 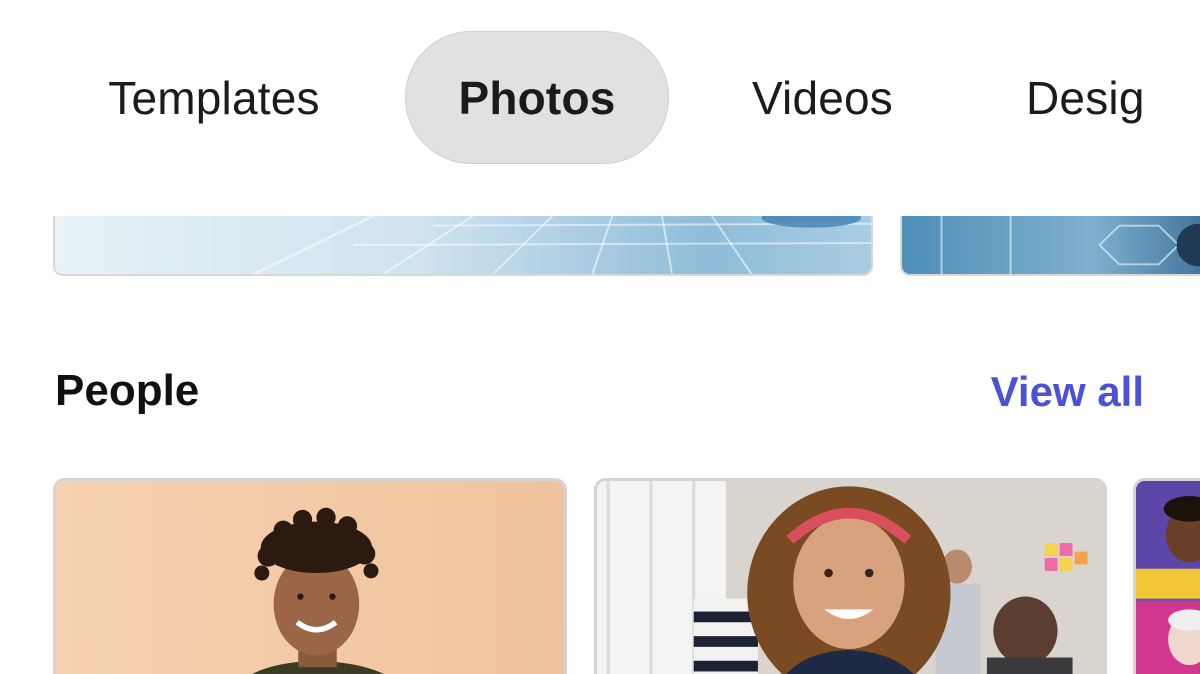 I want to click on section-title: People, so click(x=127, y=390).